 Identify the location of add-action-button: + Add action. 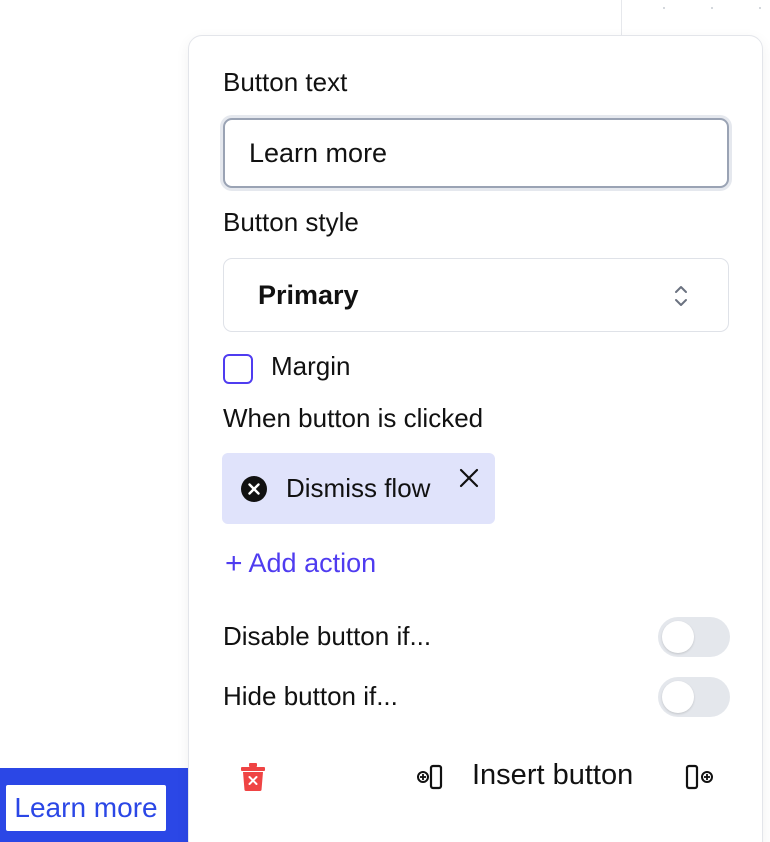
(300, 563).